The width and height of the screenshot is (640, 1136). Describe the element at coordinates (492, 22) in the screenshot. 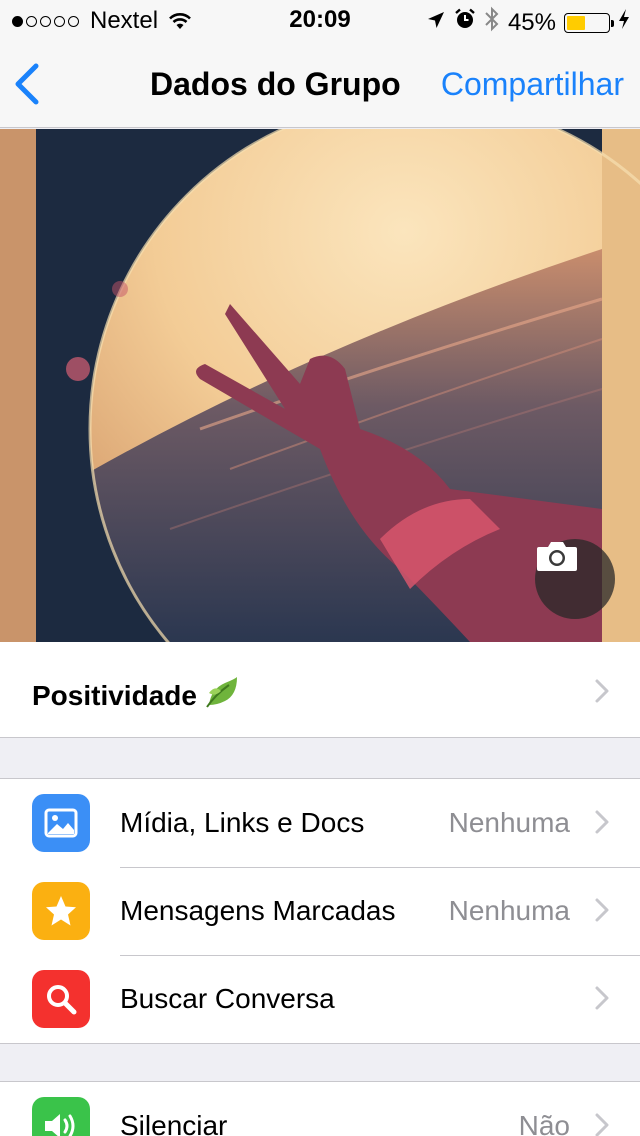

I see `bluetooth-icon` at that location.